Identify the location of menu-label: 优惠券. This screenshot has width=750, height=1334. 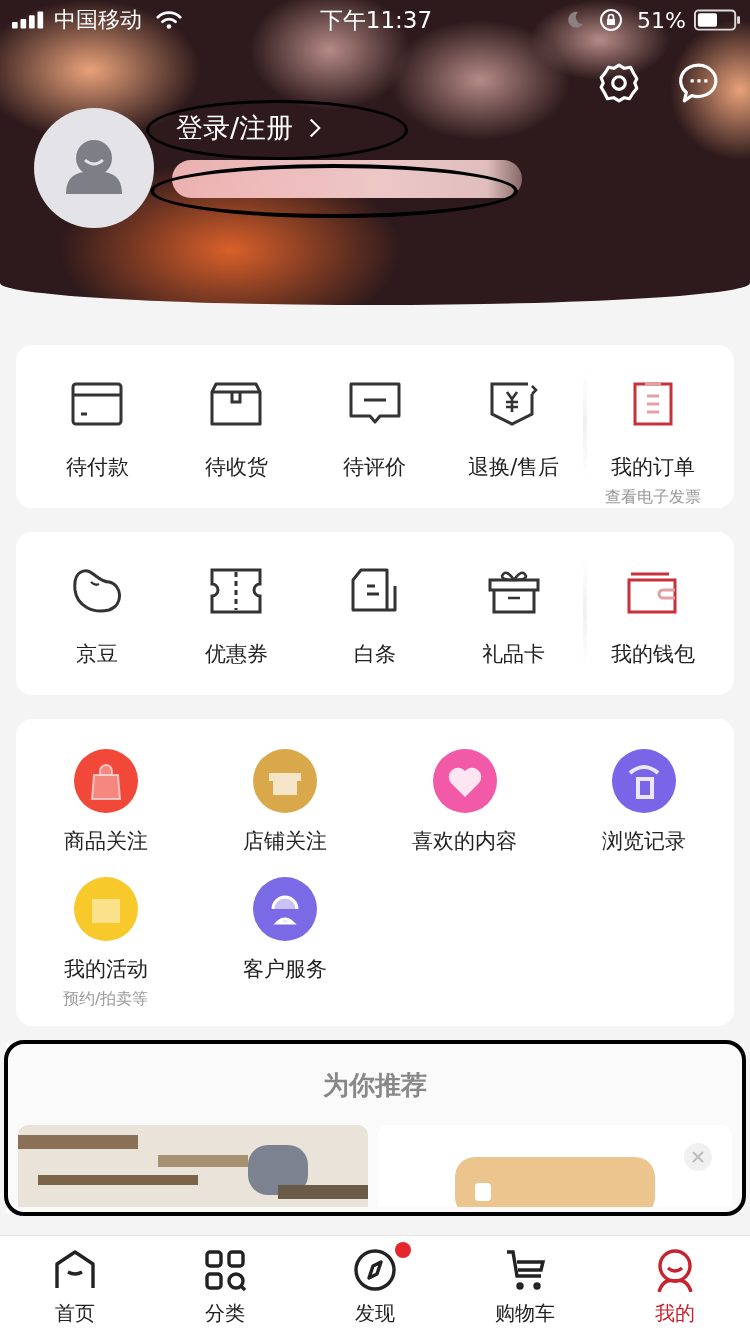
(236, 654).